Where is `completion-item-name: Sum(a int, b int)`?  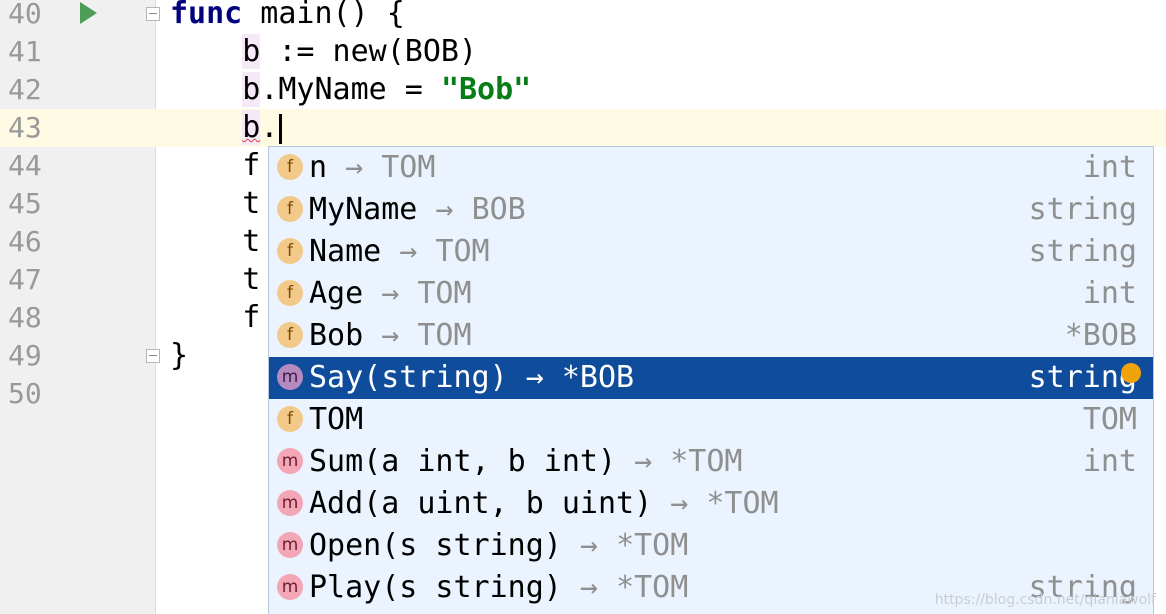 completion-item-name: Sum(a int, b int) is located at coordinates (463, 461).